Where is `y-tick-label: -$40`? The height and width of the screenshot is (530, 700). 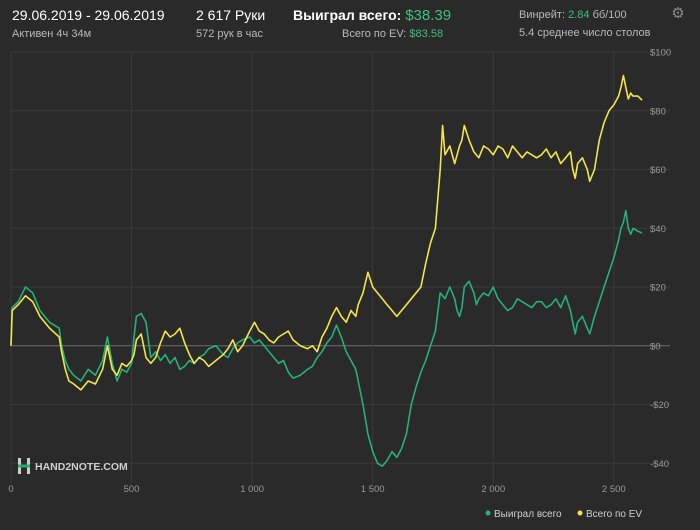
y-tick-label: -$40 is located at coordinates (659, 464).